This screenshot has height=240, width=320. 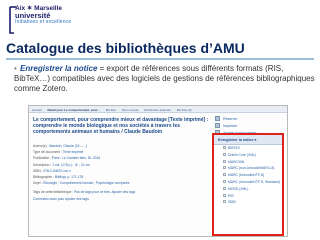 I want to click on option-label: RIS, so click(x=231, y=195).